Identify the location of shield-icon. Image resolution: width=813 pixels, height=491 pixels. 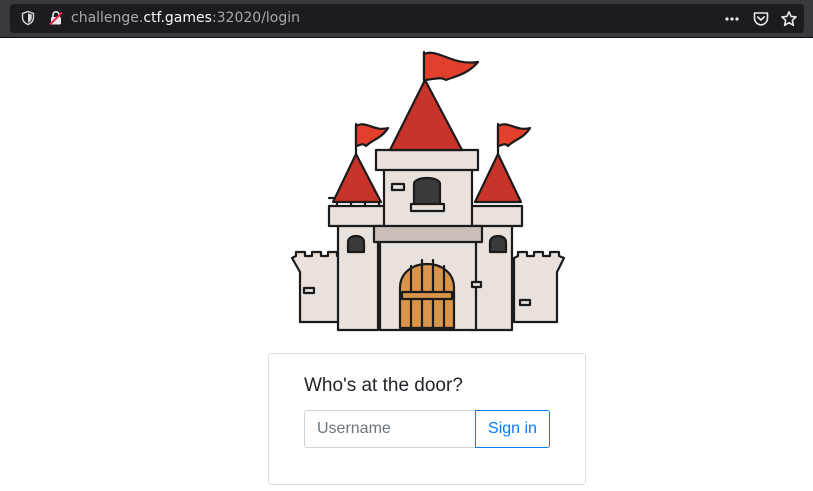
(28, 18).